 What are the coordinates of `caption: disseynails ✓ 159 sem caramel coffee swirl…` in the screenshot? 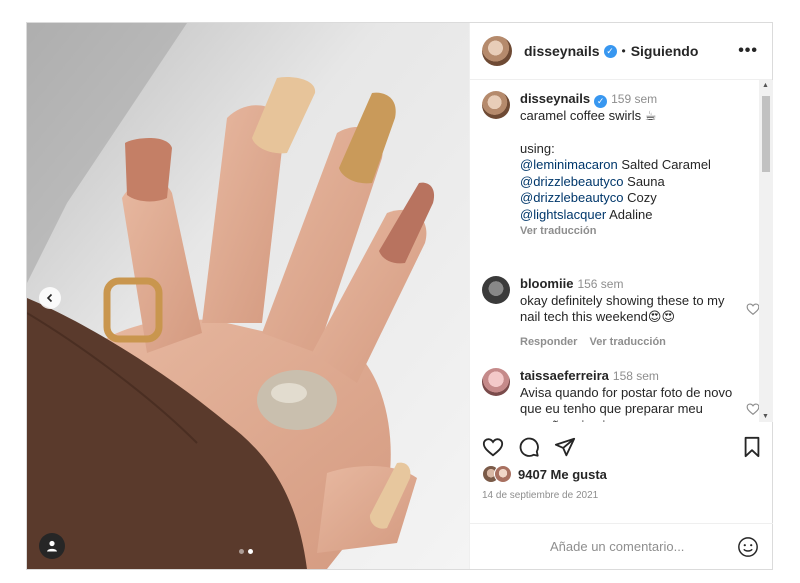 It's located at (621, 165).